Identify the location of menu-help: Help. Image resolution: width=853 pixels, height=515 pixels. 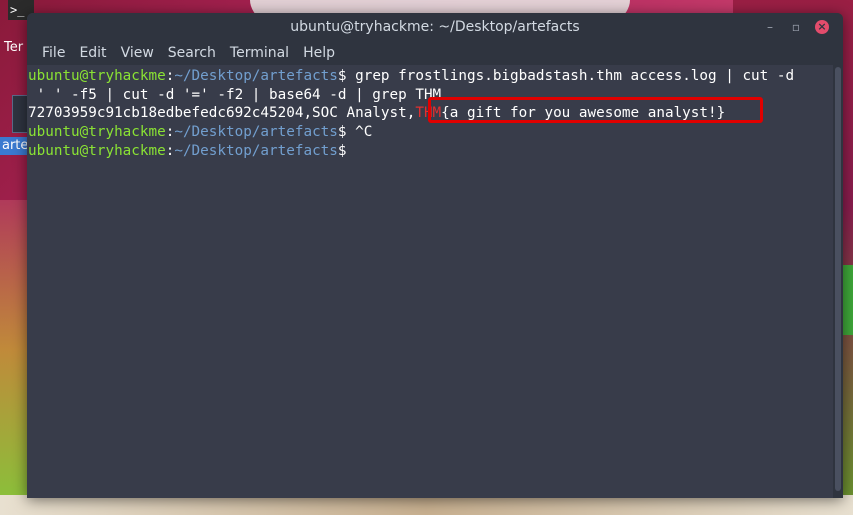
(319, 53).